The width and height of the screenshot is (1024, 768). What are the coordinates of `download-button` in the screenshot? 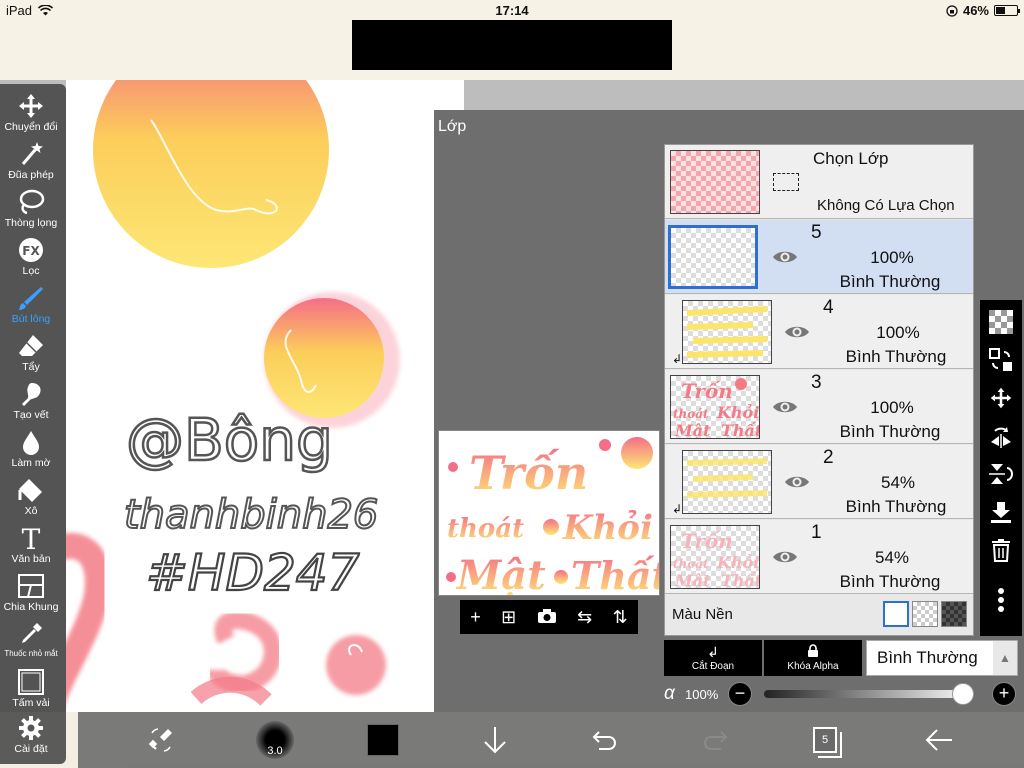 It's located at (495, 740).